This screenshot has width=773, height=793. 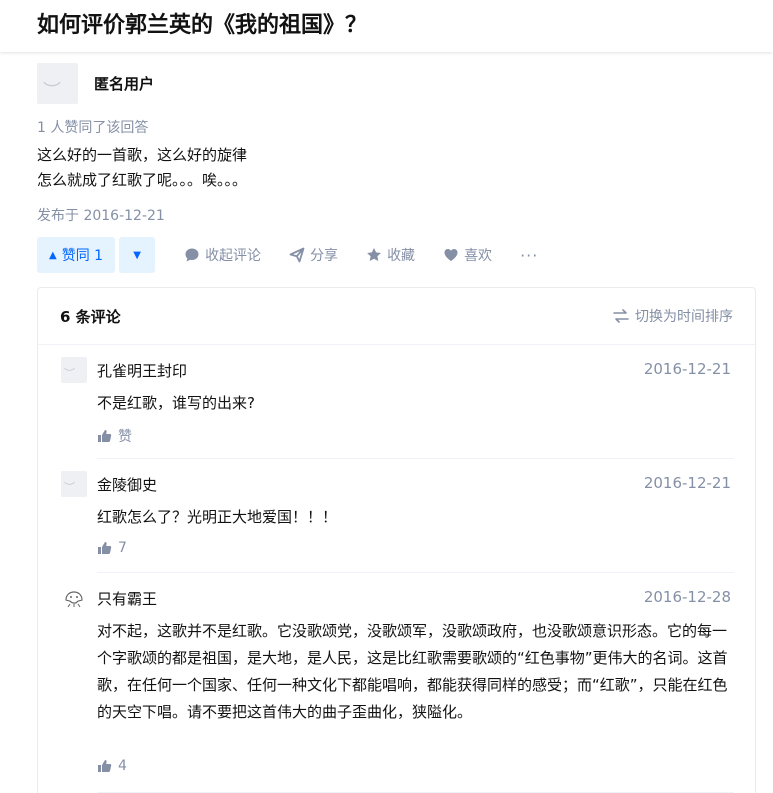 I want to click on comment-time: 2016-12-28, so click(x=687, y=597).